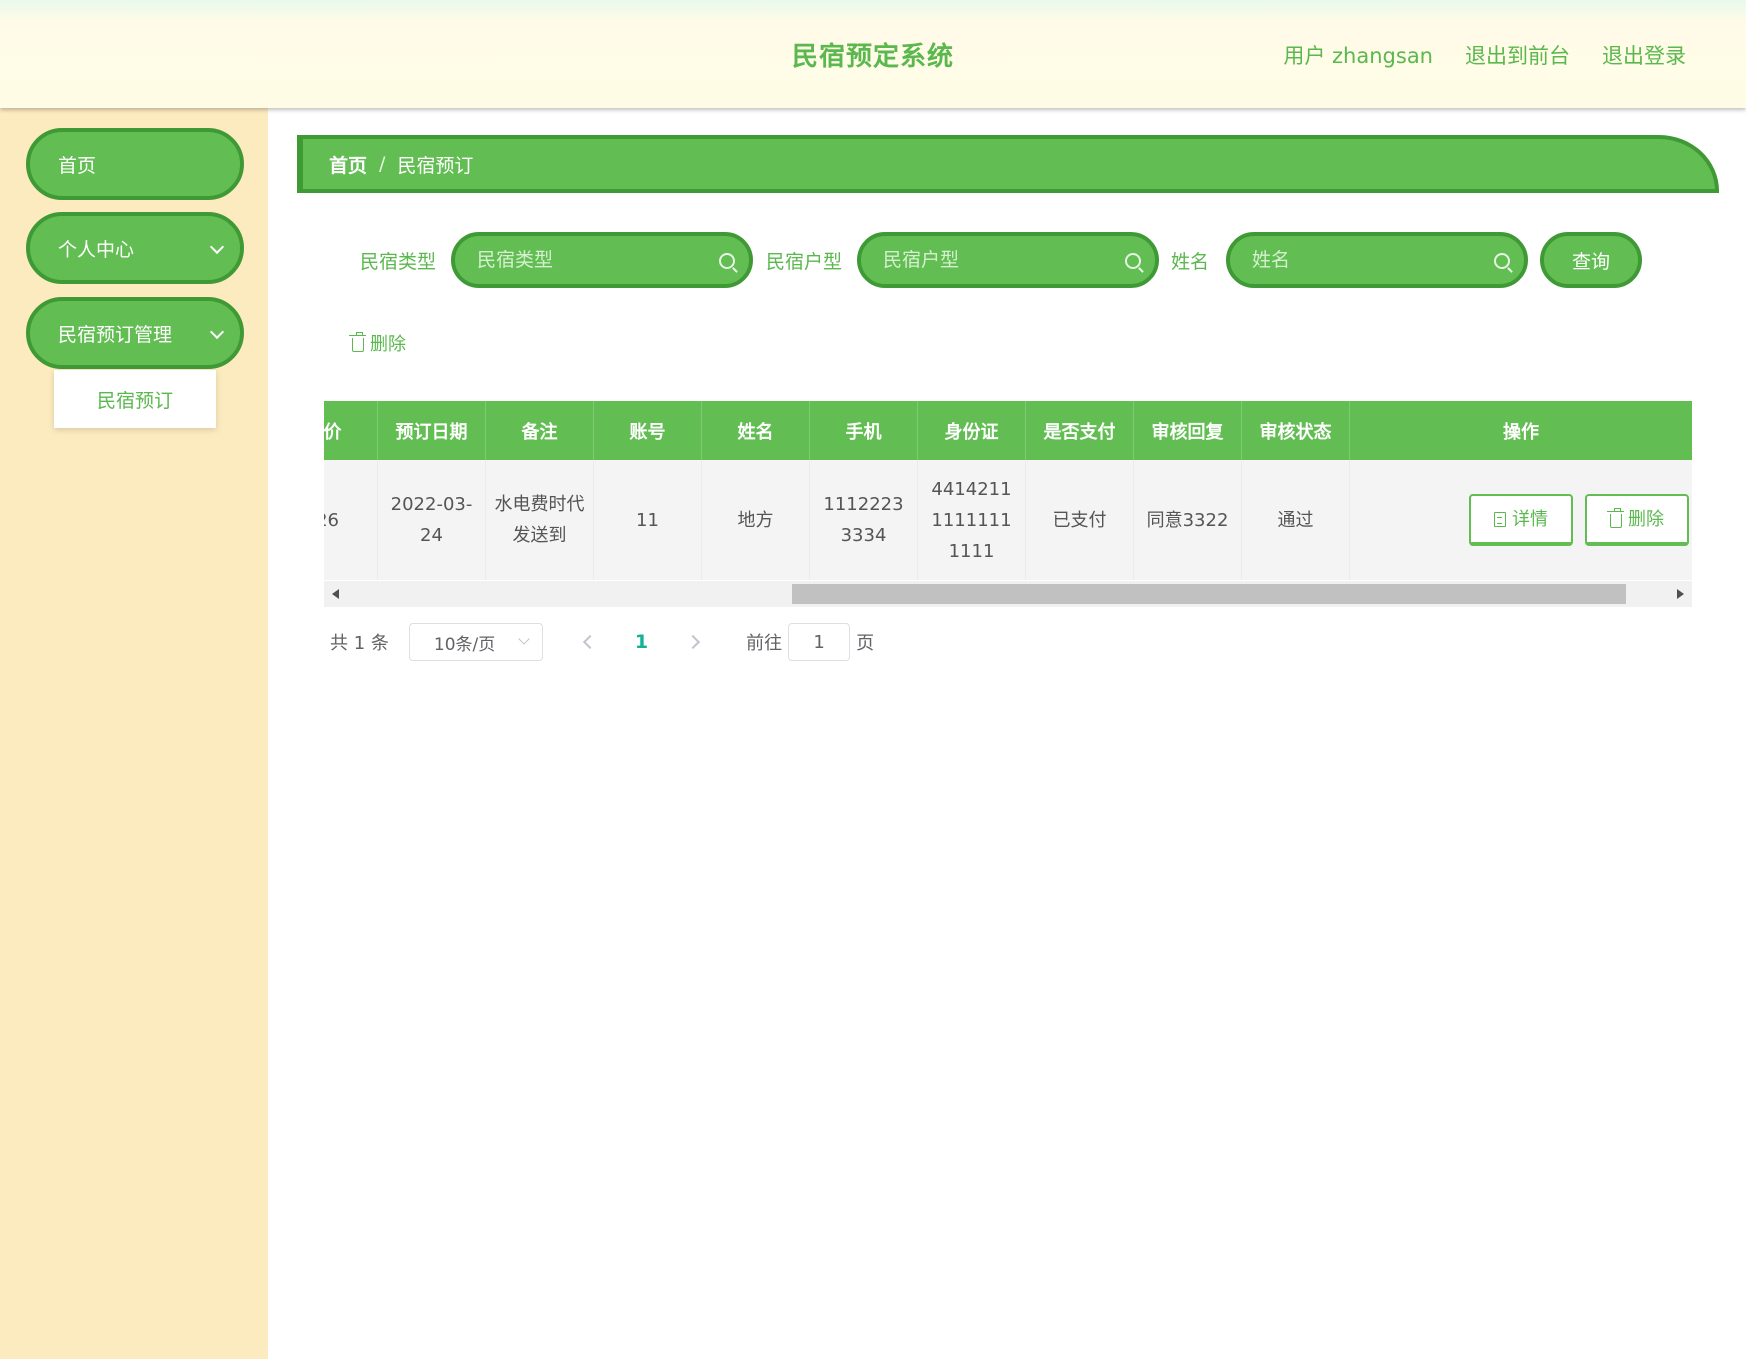 The image size is (1746, 1359). I want to click on logout-link: 退出登录, so click(1644, 55).